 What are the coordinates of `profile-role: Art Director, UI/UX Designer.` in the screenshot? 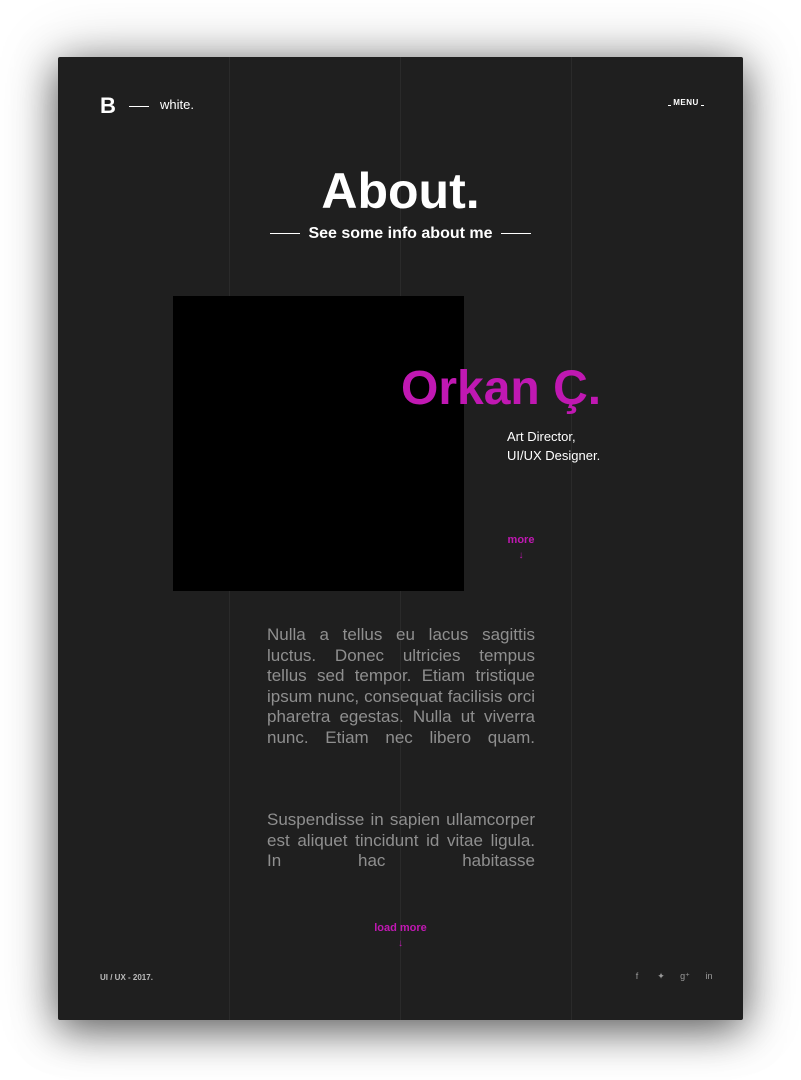 It's located at (553, 446).